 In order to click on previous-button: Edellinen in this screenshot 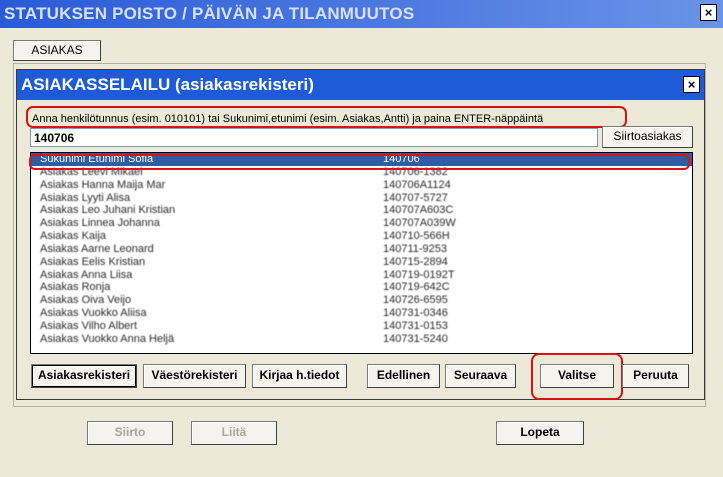, I will do `click(403, 376)`.